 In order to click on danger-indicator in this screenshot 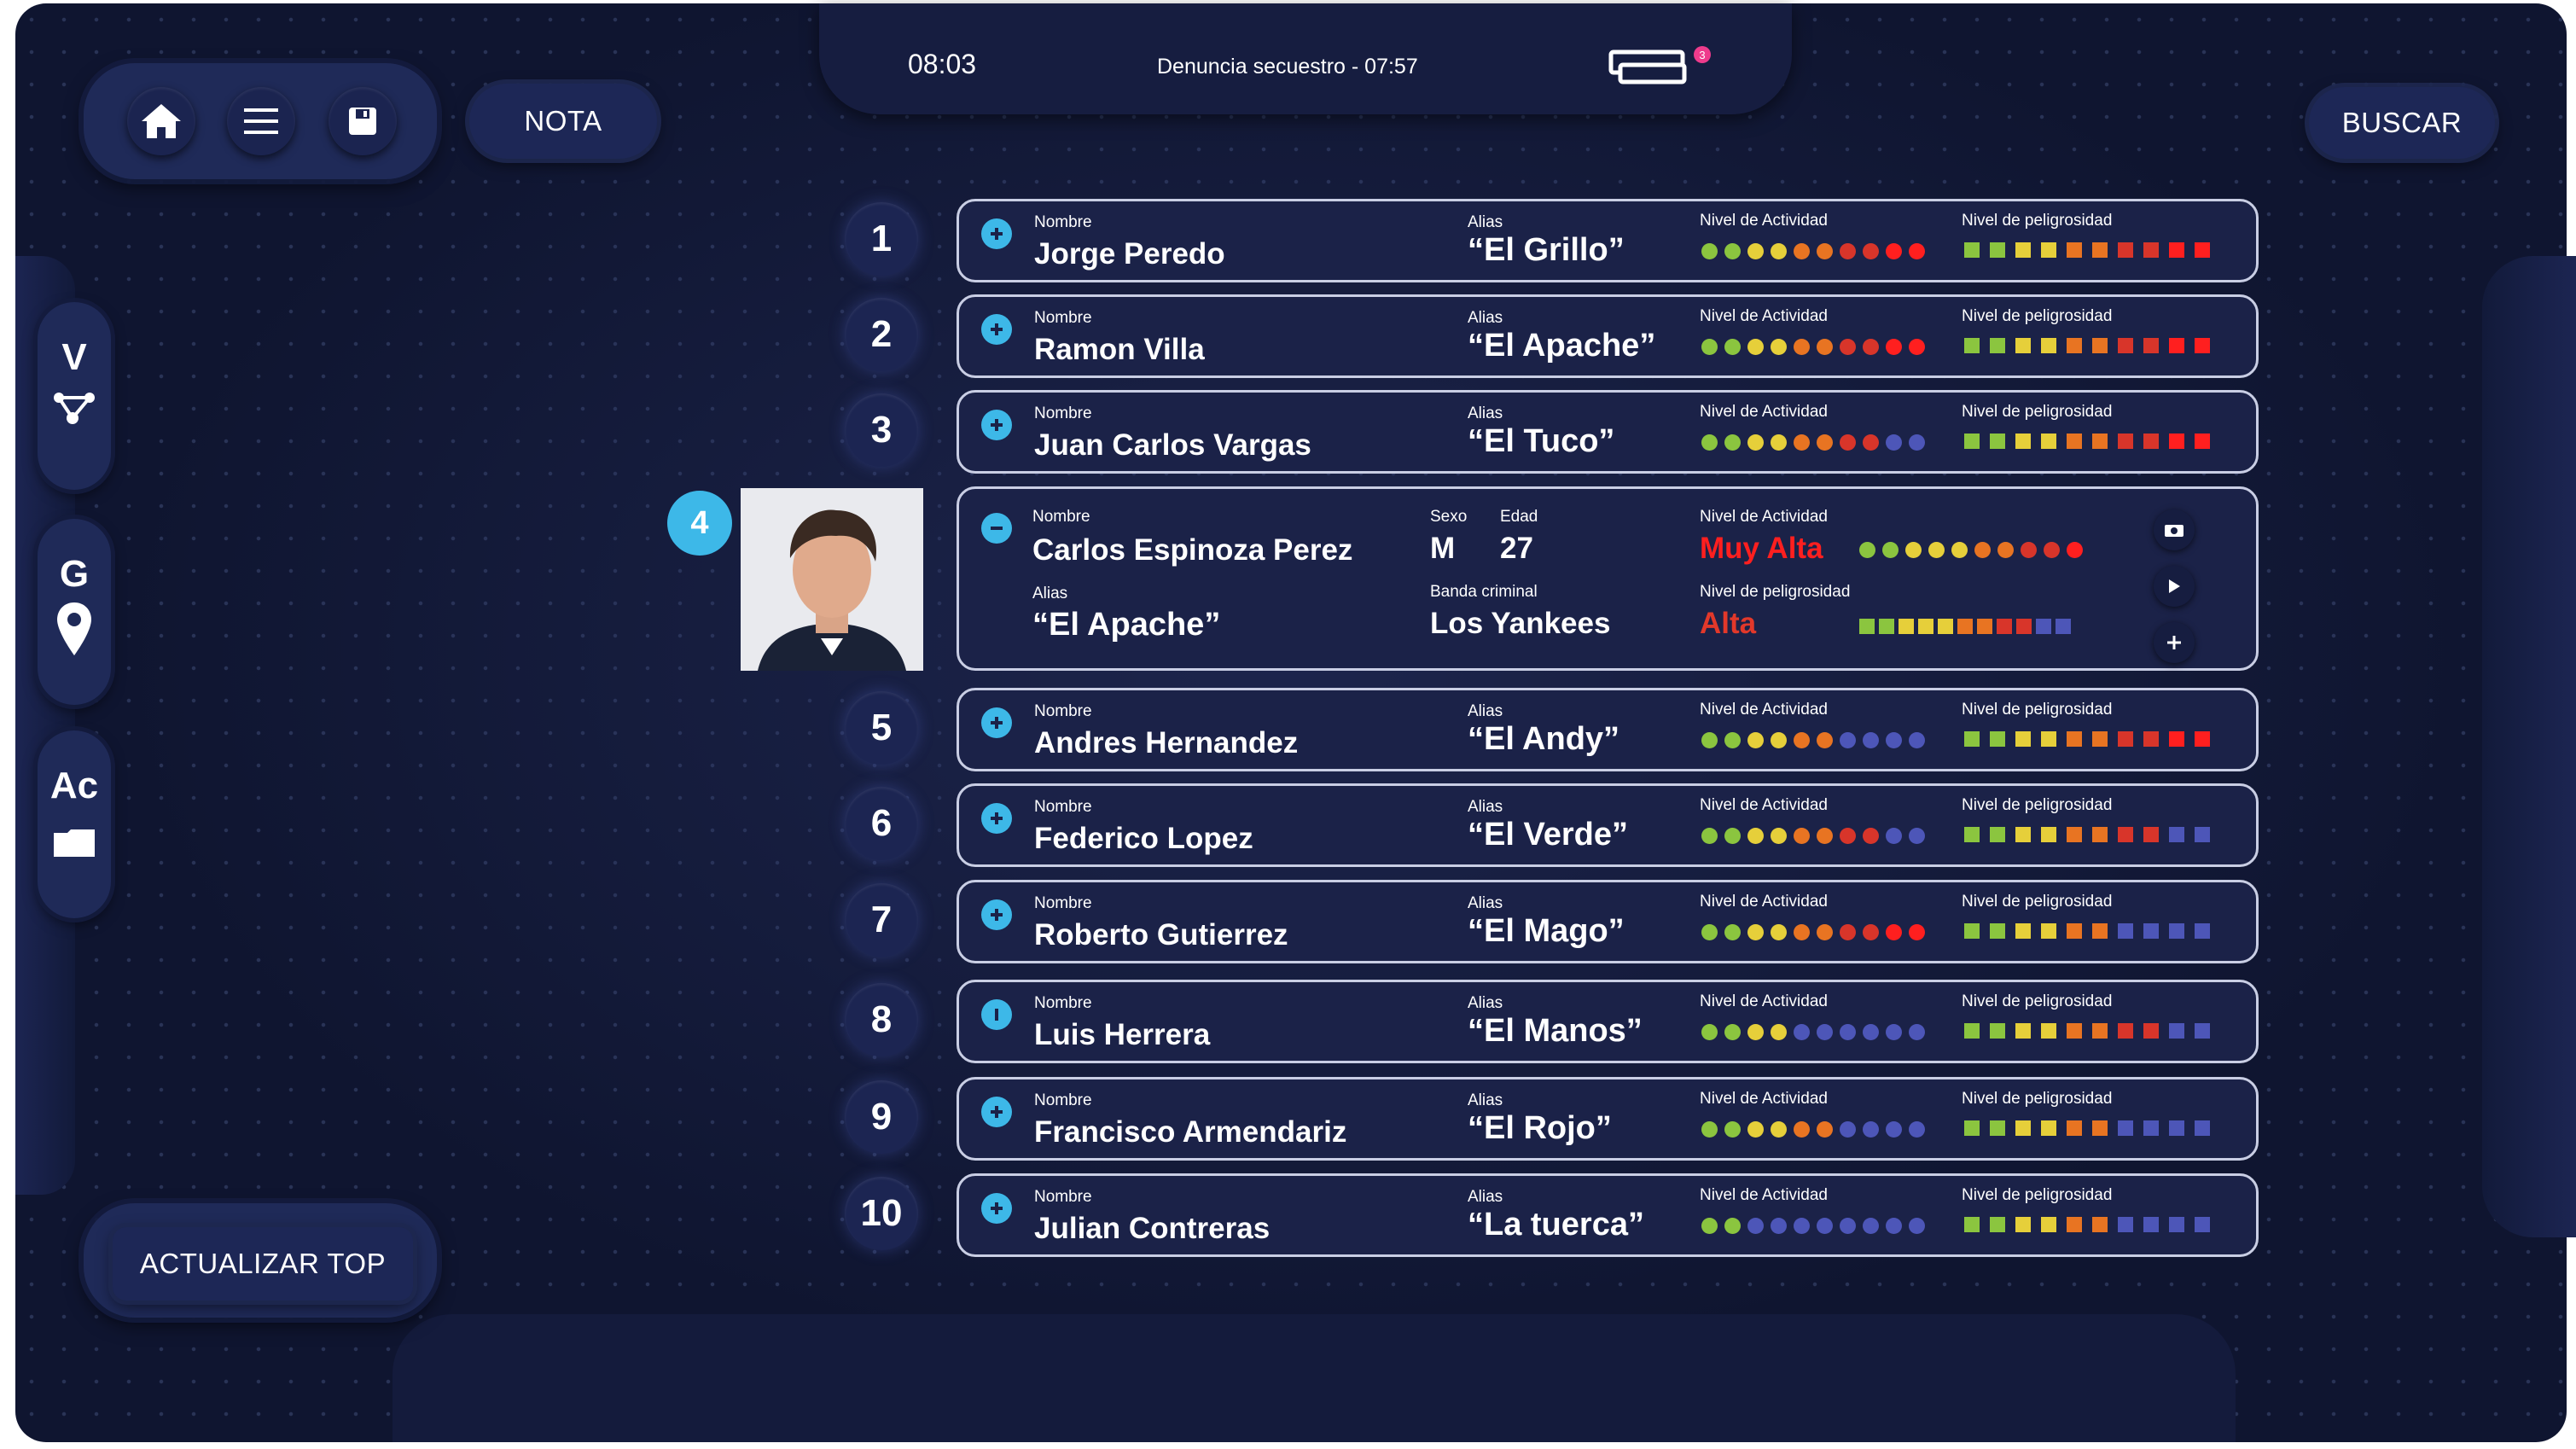, I will do `click(2087, 834)`.